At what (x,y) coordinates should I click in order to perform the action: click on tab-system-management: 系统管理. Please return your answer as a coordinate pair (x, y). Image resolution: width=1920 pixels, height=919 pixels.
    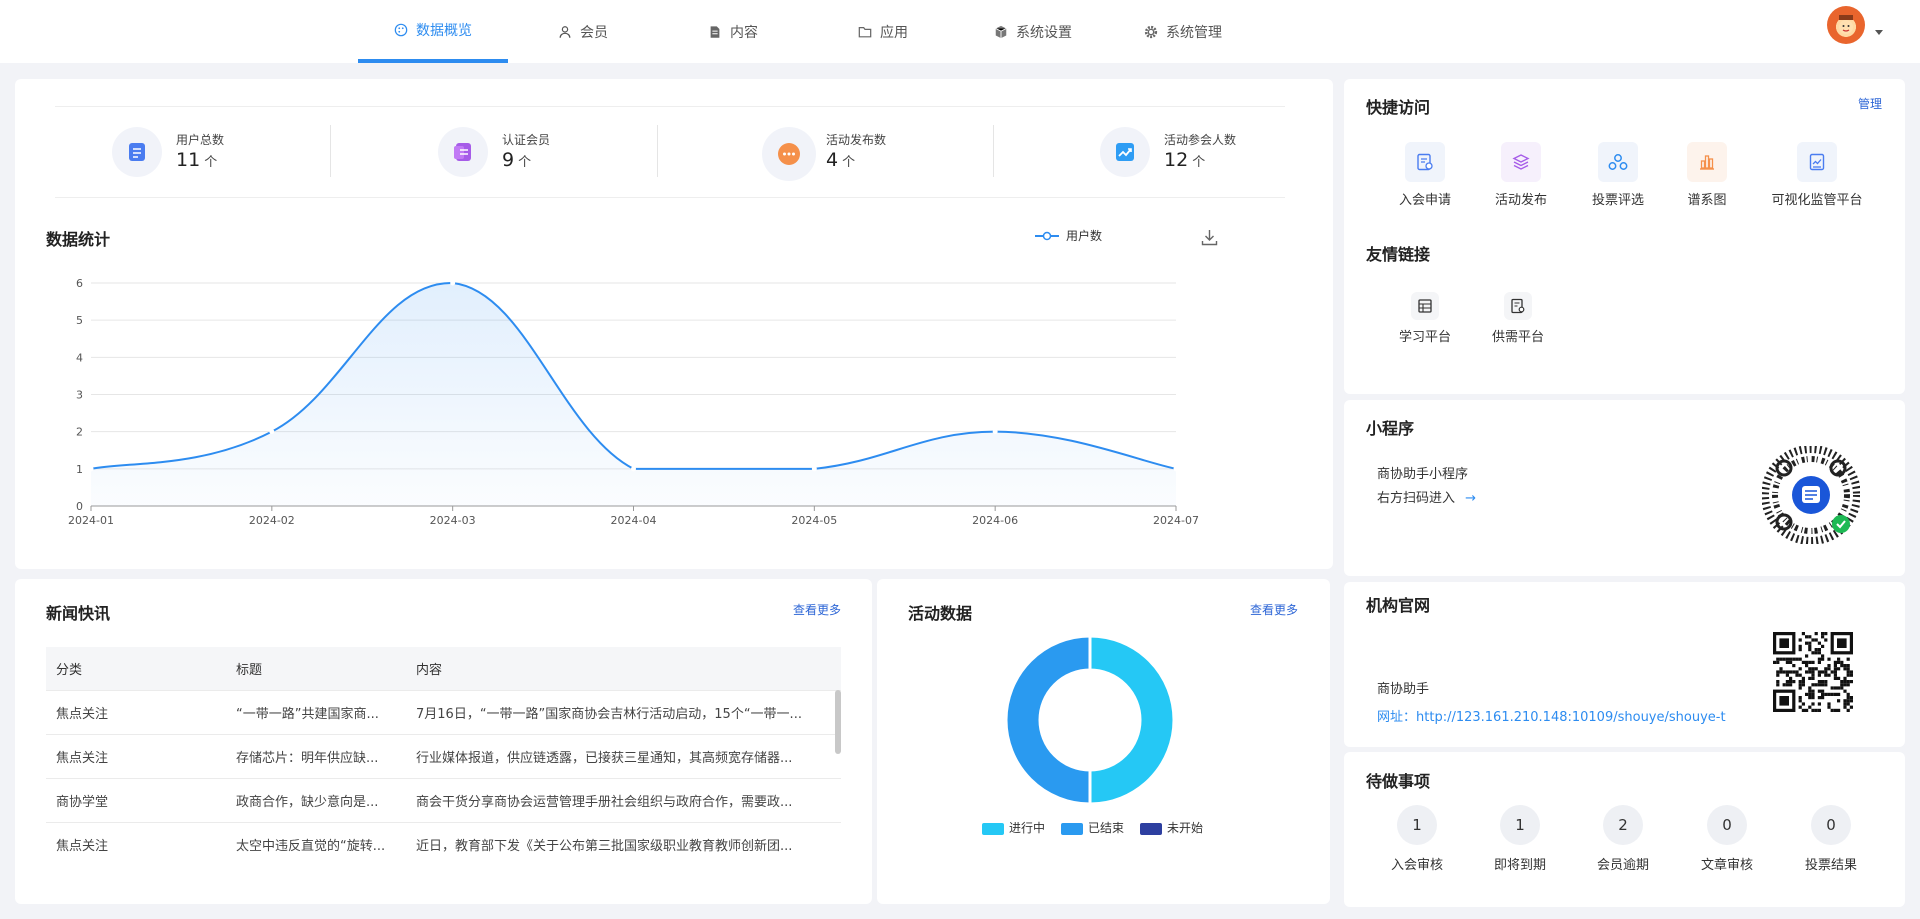
    Looking at the image, I should click on (1183, 31).